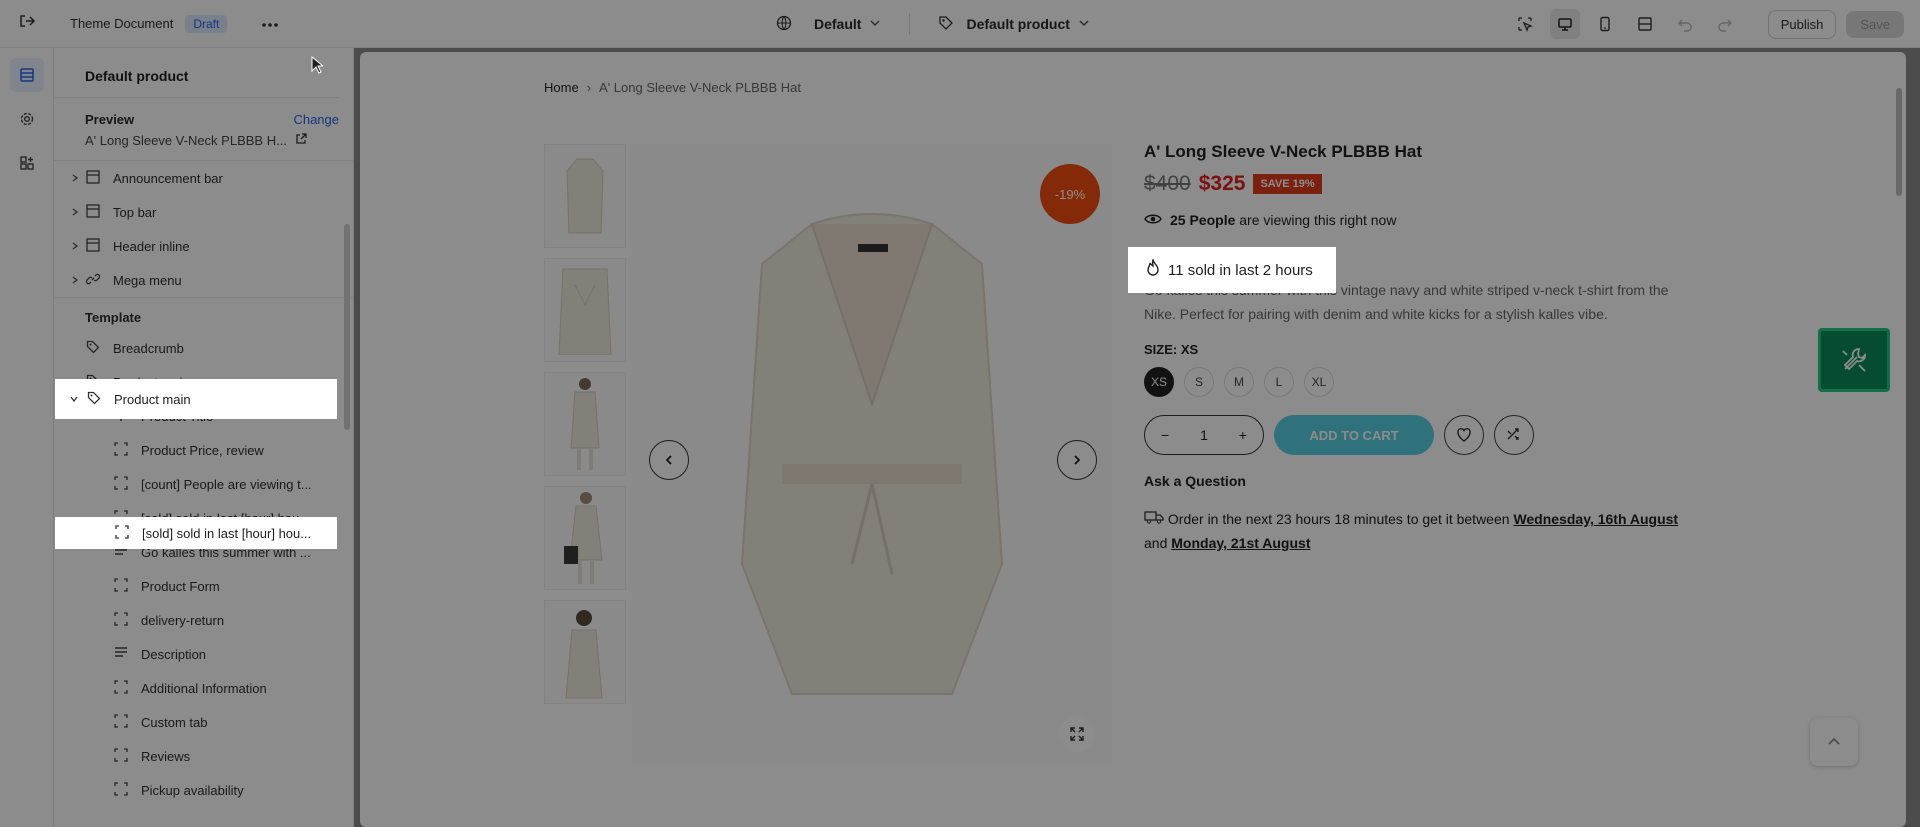 This screenshot has width=1920, height=827. What do you see at coordinates (1354, 435) in the screenshot?
I see `add-to-cart-button: ADD TO CART` at bounding box center [1354, 435].